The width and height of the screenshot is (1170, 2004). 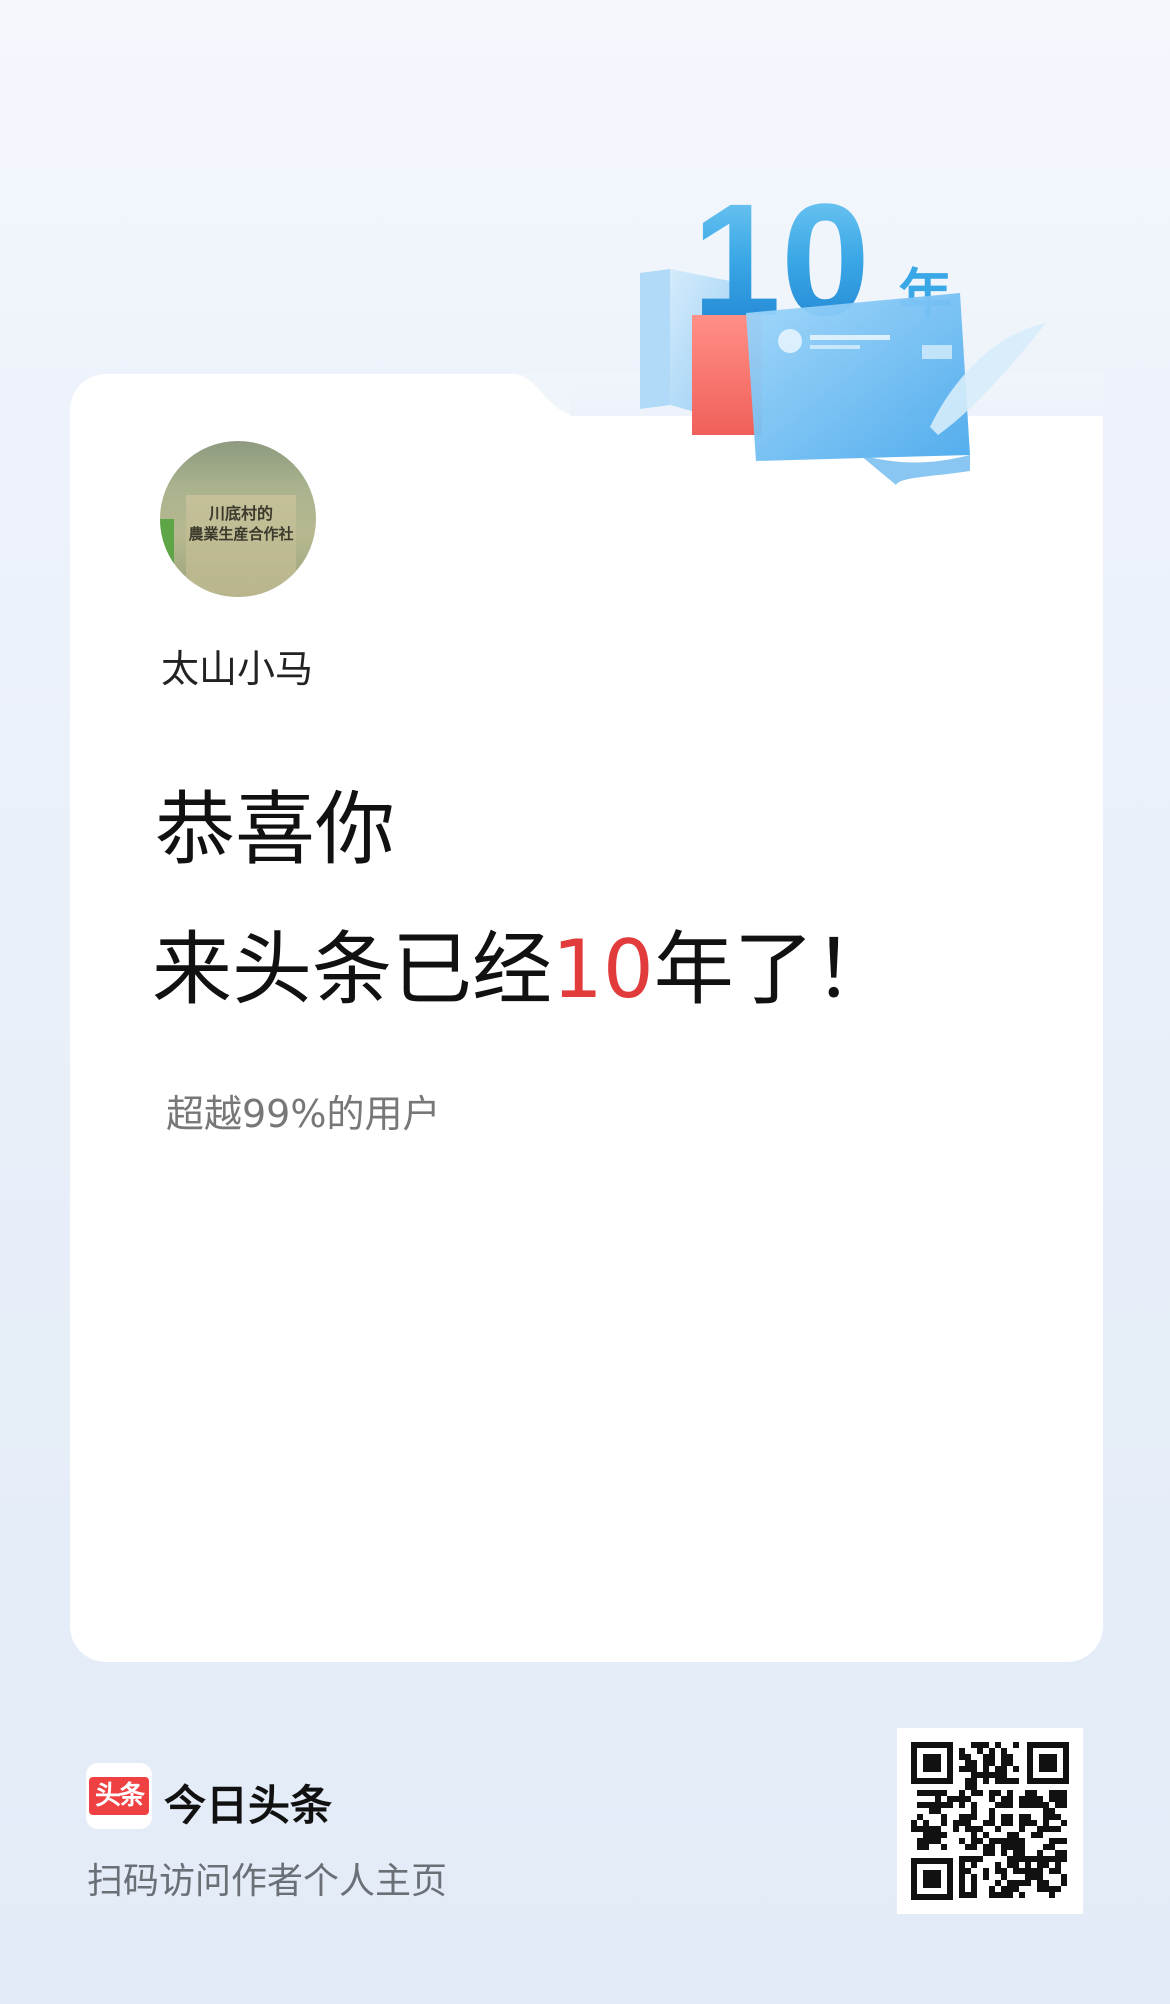 What do you see at coordinates (990, 1821) in the screenshot?
I see `qr-code` at bounding box center [990, 1821].